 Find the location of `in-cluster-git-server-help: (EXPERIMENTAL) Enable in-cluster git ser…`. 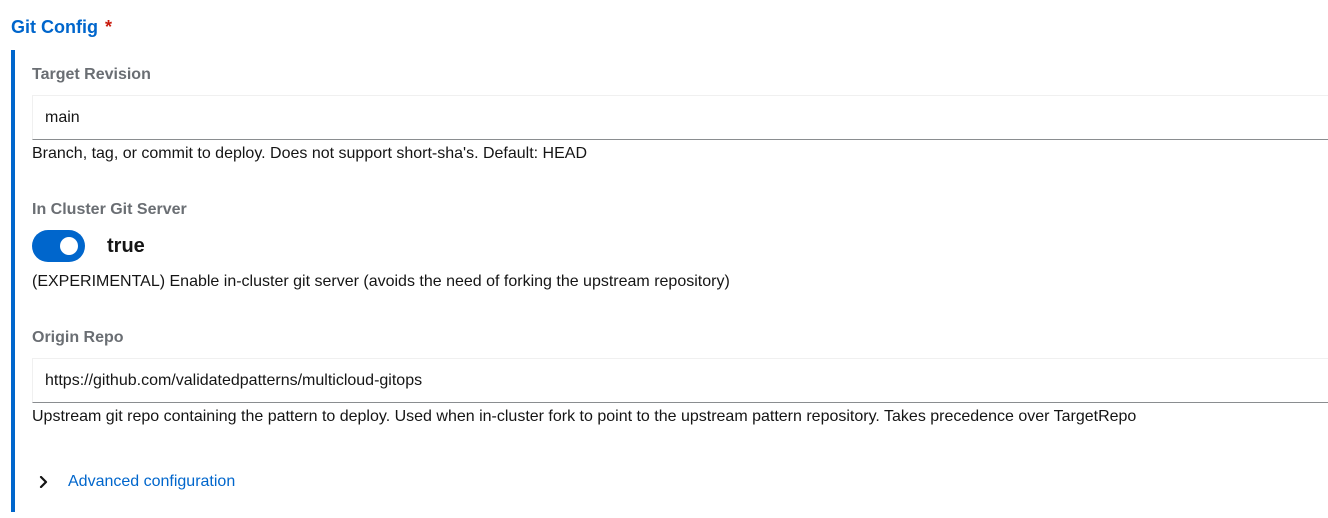

in-cluster-git-server-help: (EXPERIMENTAL) Enable in-cluster git ser… is located at coordinates (381, 281).